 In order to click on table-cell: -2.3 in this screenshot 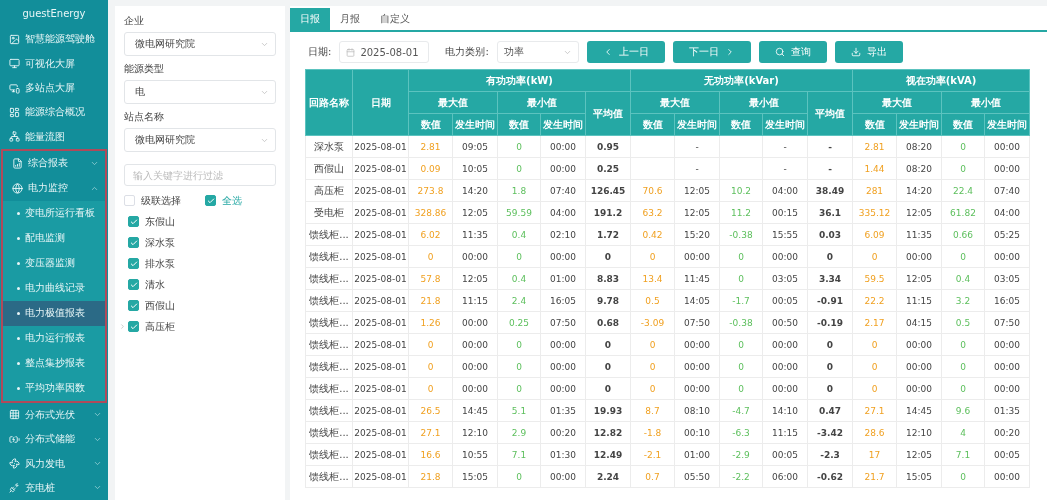, I will do `click(830, 454)`.